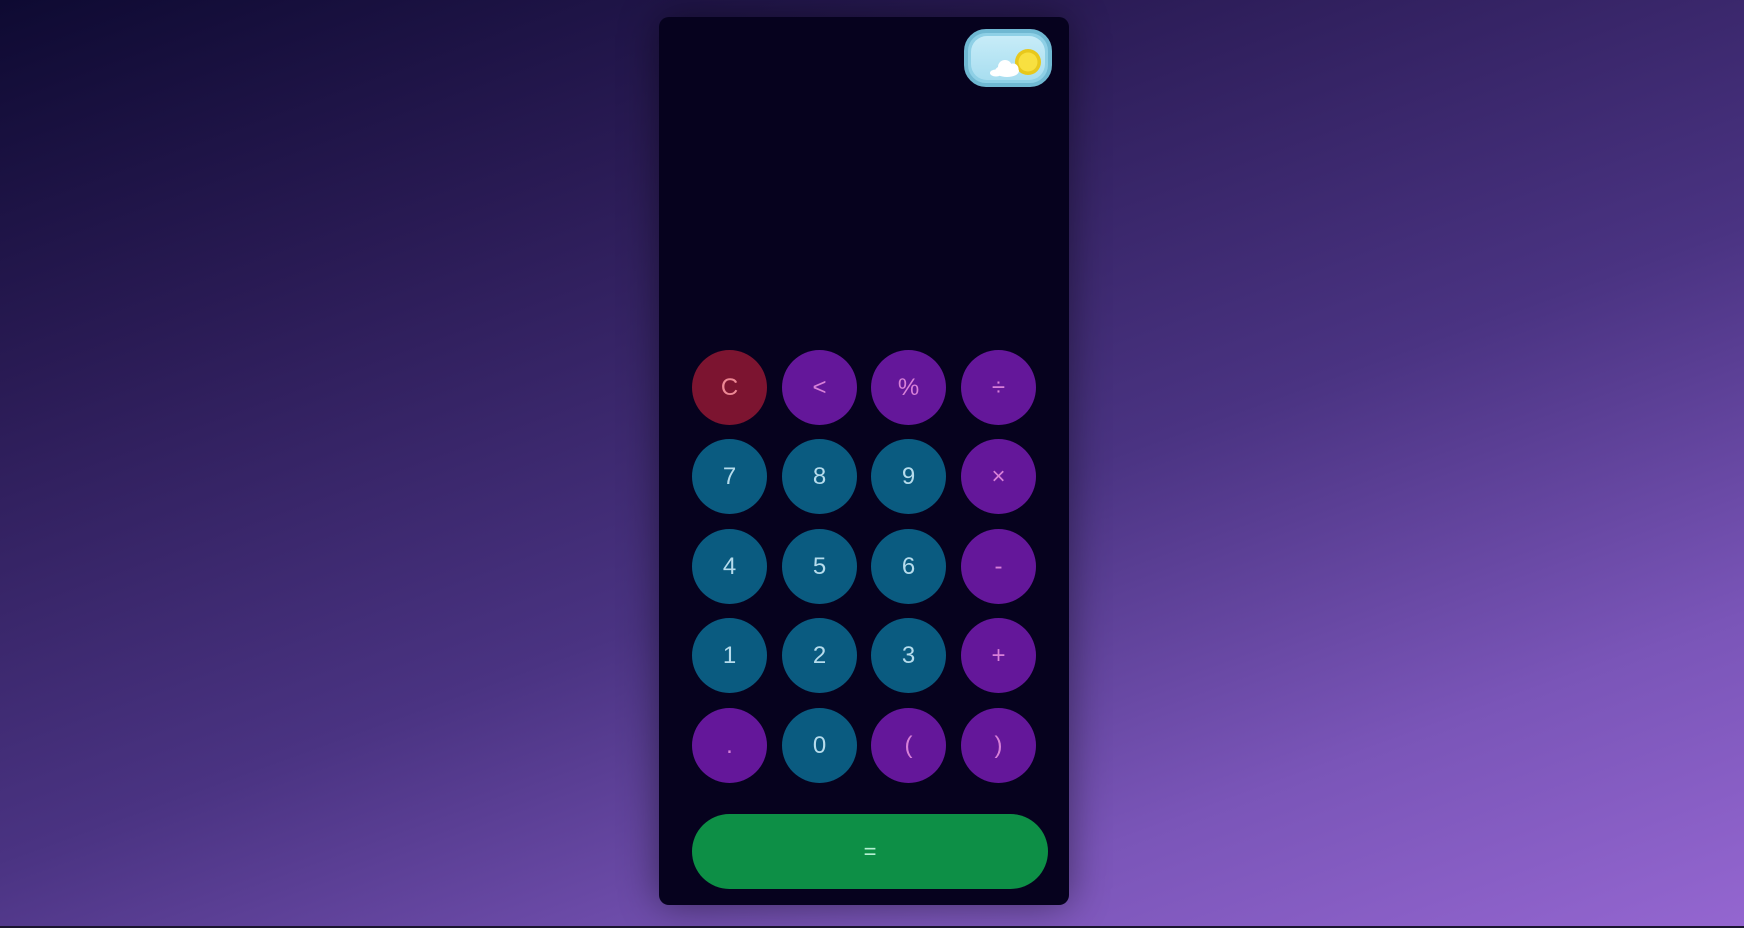 The height and width of the screenshot is (928, 1744). What do you see at coordinates (864, 222) in the screenshot?
I see `calculator-display` at bounding box center [864, 222].